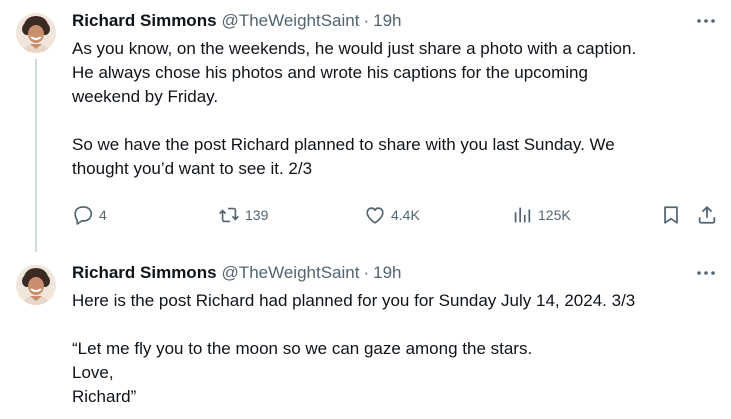 Image resolution: width=731 pixels, height=419 pixels. Describe the element at coordinates (243, 215) in the screenshot. I see `repost-button: 139` at that location.